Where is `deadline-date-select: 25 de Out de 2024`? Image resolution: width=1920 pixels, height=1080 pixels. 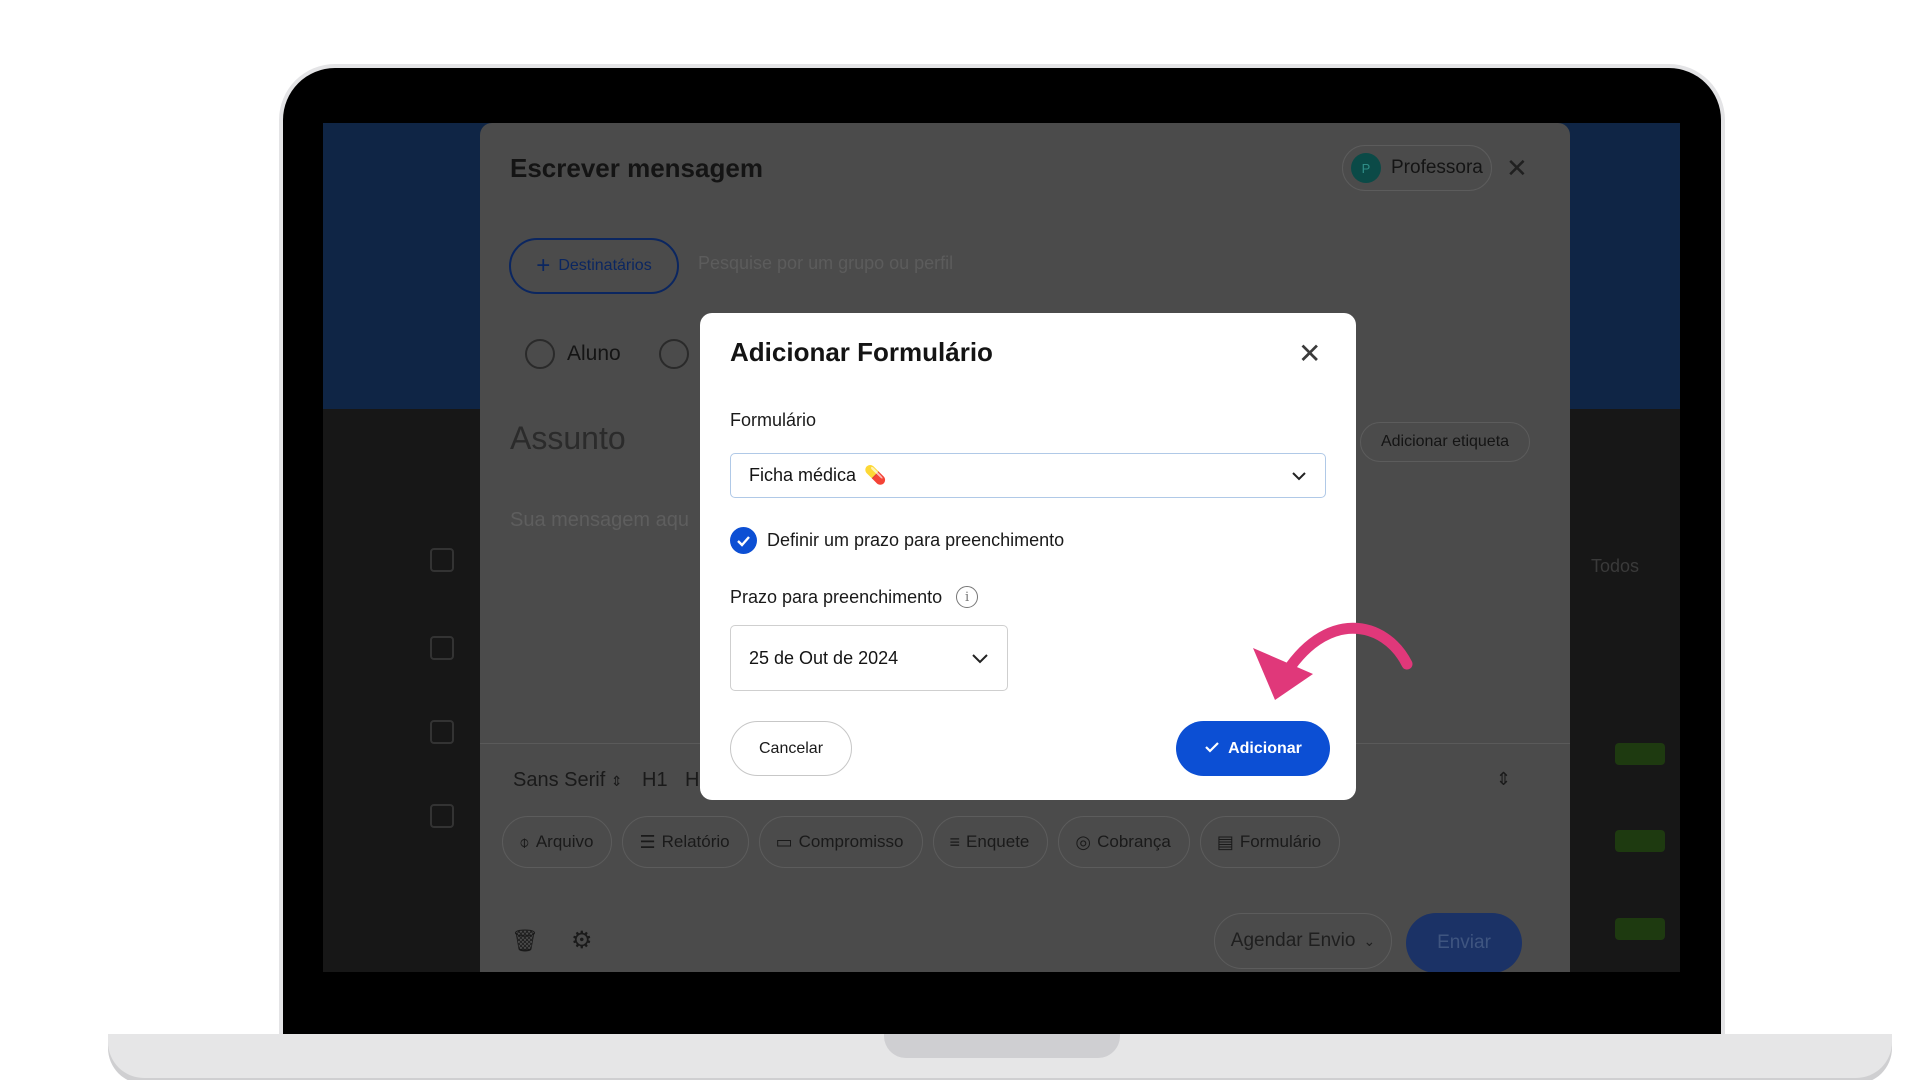 deadline-date-select: 25 de Out de 2024 is located at coordinates (869, 658).